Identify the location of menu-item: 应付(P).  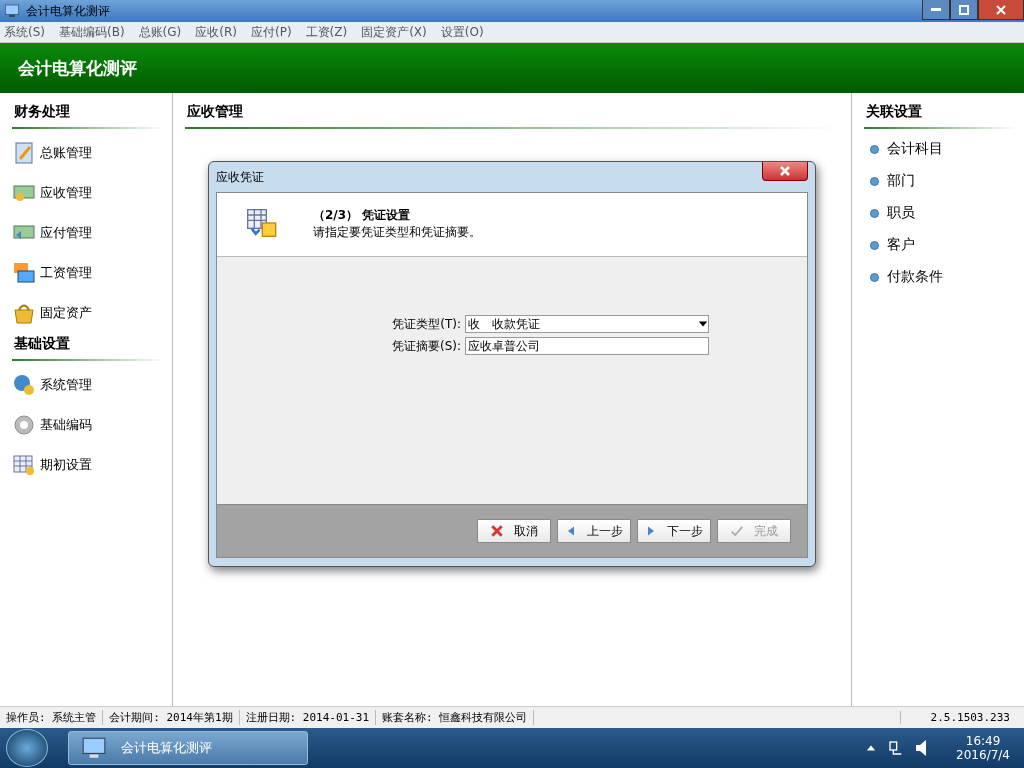
(271, 32).